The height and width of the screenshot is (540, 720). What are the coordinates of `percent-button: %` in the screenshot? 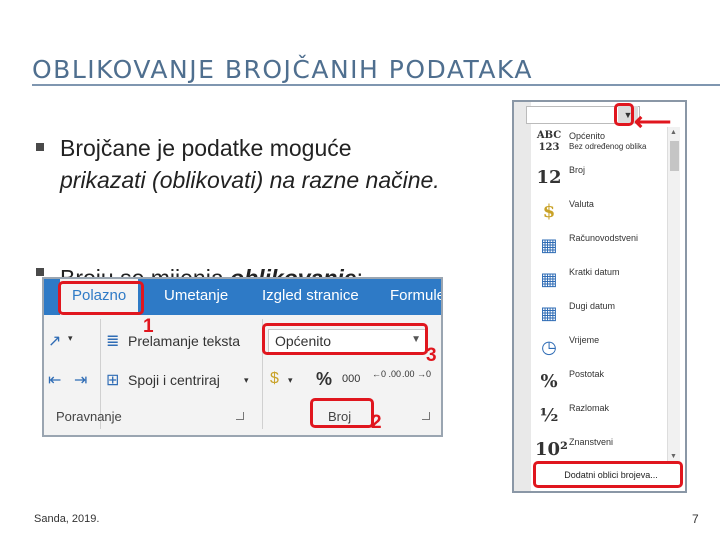 It's located at (324, 379).